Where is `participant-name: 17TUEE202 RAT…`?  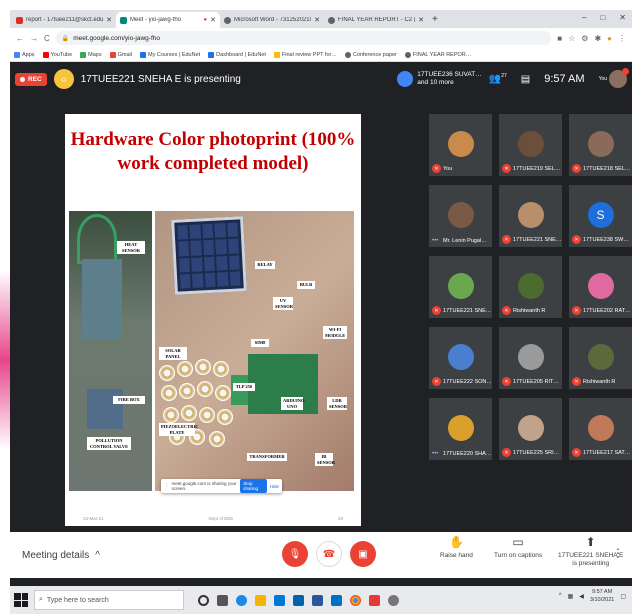 participant-name: 17TUEE202 RAT… is located at coordinates (607, 310).